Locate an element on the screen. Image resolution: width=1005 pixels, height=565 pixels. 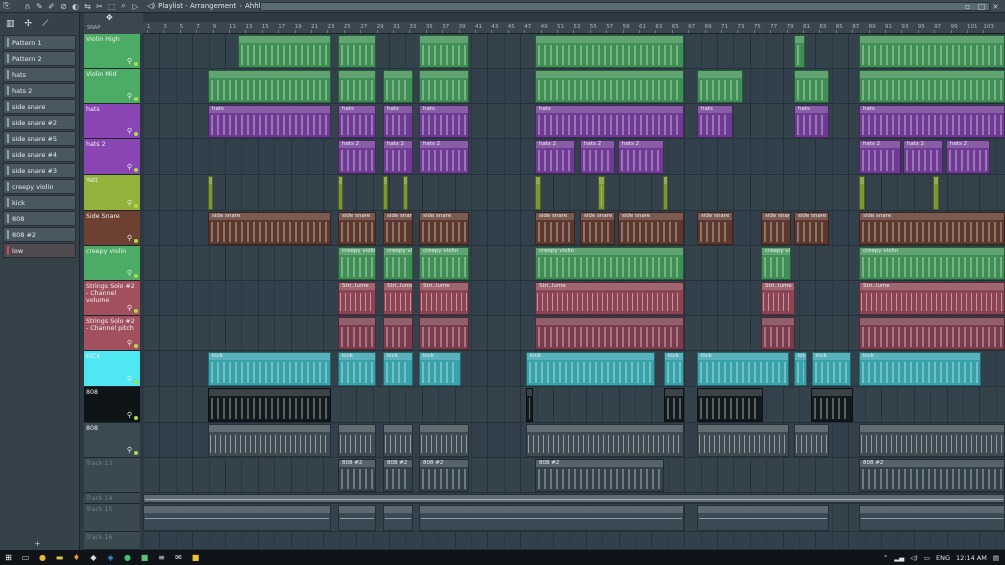
volume-icon: ◁) is located at coordinates (914, 558).